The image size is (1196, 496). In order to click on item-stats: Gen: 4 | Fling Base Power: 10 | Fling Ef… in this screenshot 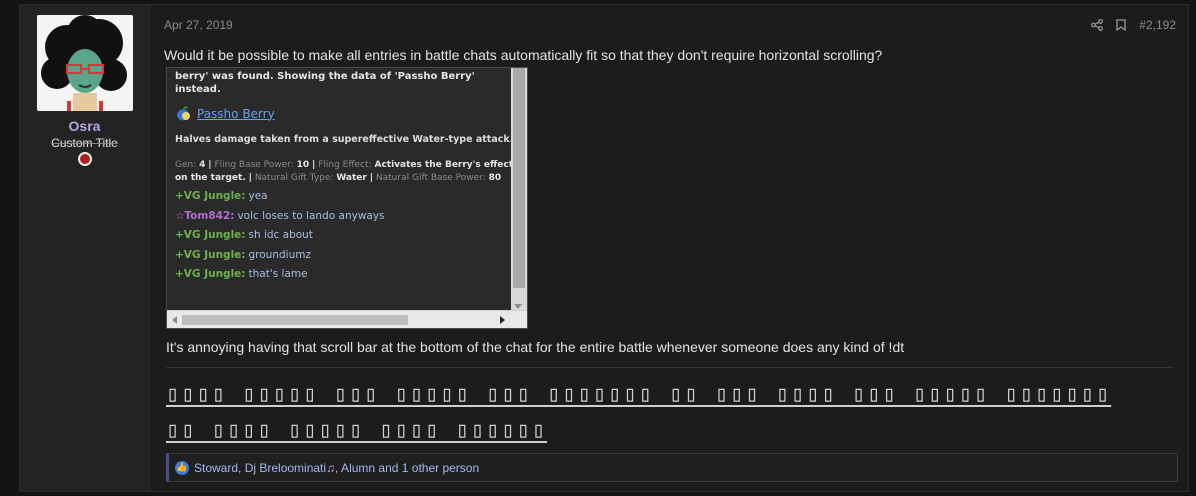, I will do `click(344, 171)`.